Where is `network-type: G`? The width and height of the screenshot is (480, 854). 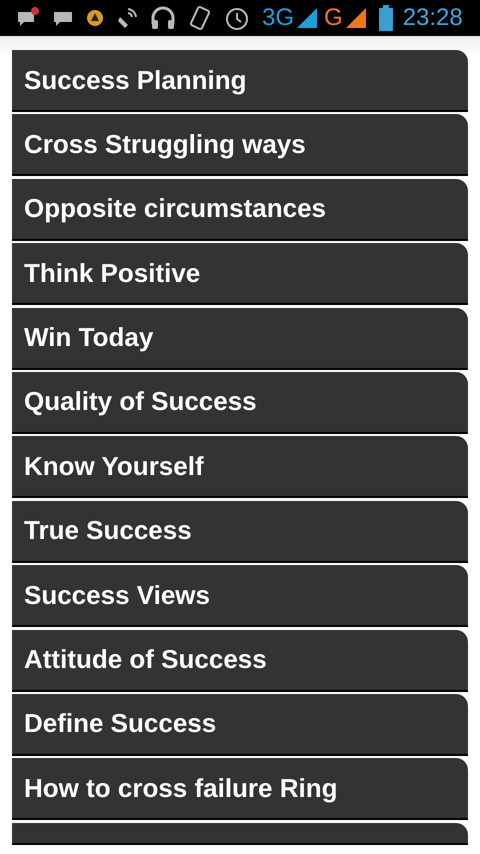 network-type: G is located at coordinates (333, 18).